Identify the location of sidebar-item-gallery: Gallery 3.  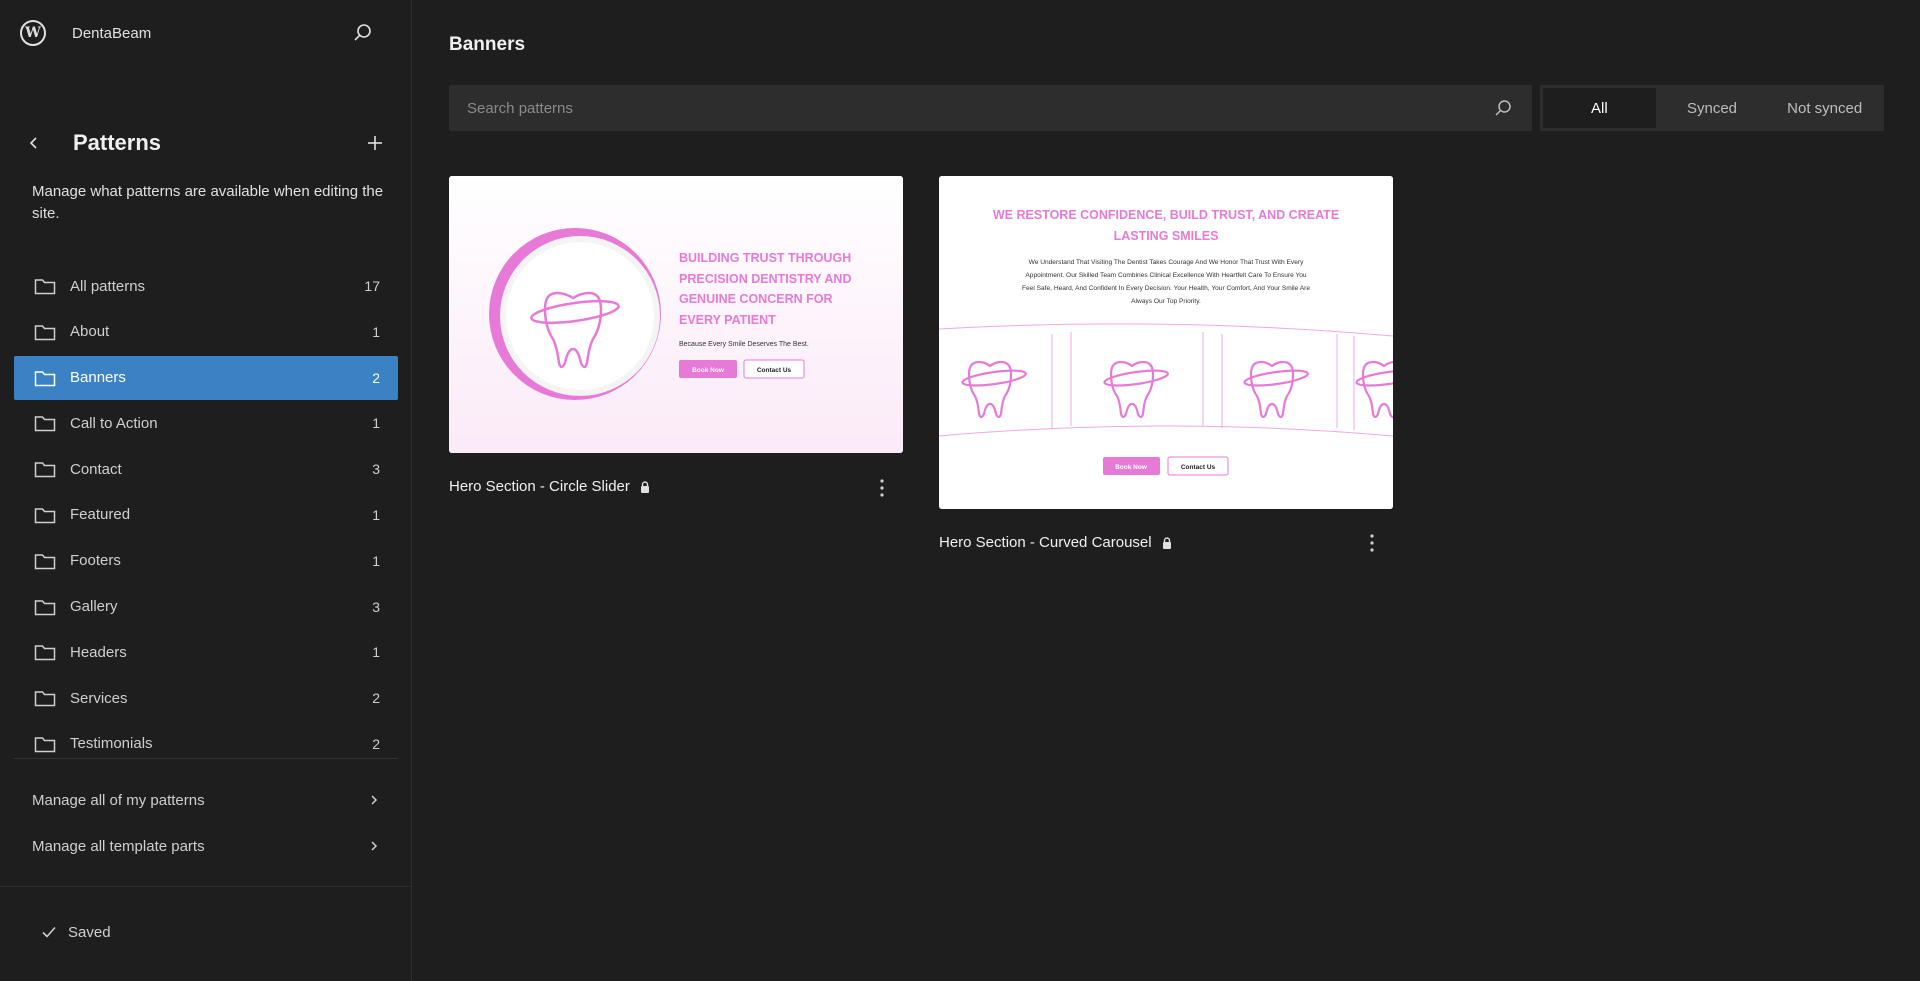
(206, 607).